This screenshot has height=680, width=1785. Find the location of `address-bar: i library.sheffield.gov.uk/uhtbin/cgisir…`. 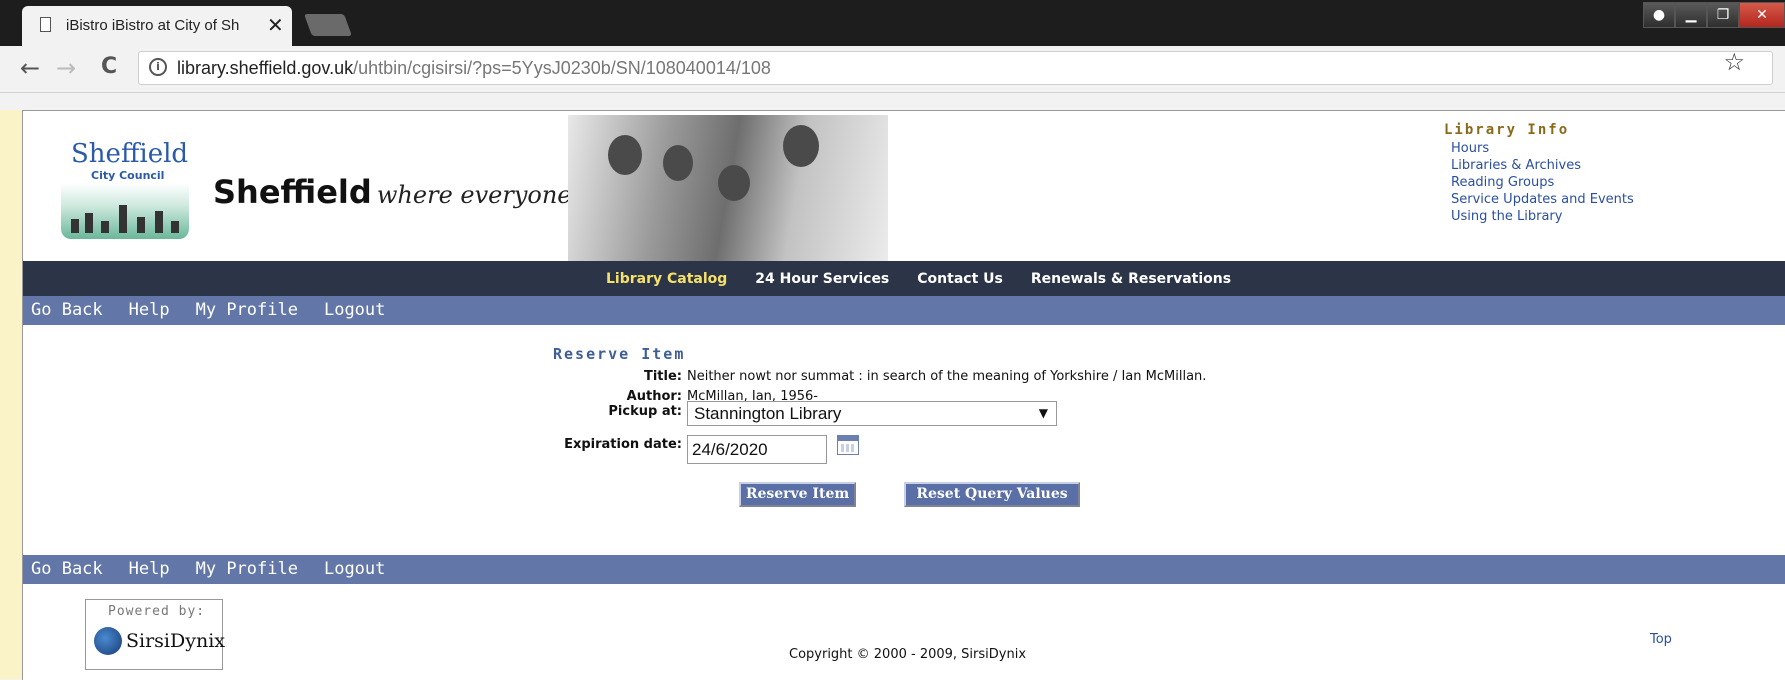

address-bar: i library.sheffield.gov.uk/uhtbin/cgisir… is located at coordinates (955, 68).